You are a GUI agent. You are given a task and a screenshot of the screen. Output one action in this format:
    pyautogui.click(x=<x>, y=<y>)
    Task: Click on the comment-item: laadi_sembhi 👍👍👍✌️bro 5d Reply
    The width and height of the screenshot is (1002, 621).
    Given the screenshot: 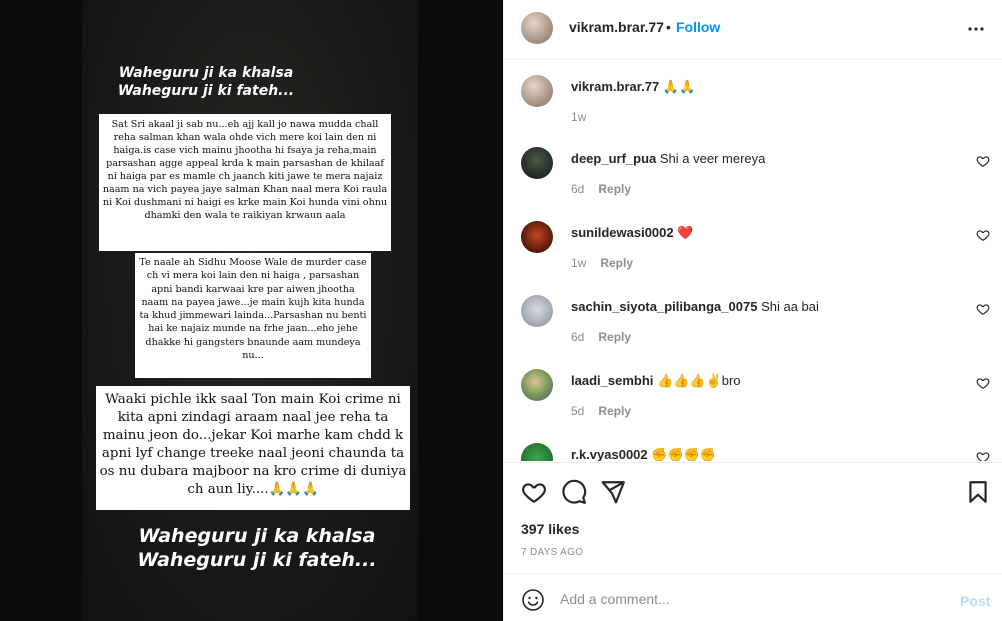 What is the action you would take?
    pyautogui.click(x=753, y=404)
    